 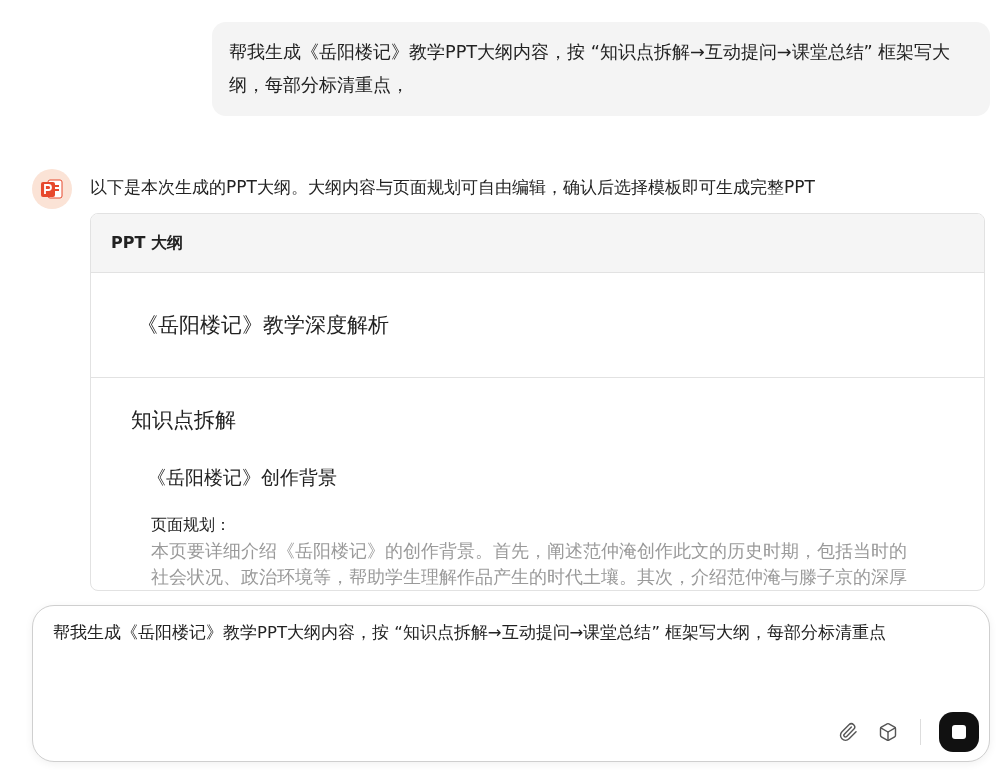 I want to click on stop-button, so click(x=959, y=732).